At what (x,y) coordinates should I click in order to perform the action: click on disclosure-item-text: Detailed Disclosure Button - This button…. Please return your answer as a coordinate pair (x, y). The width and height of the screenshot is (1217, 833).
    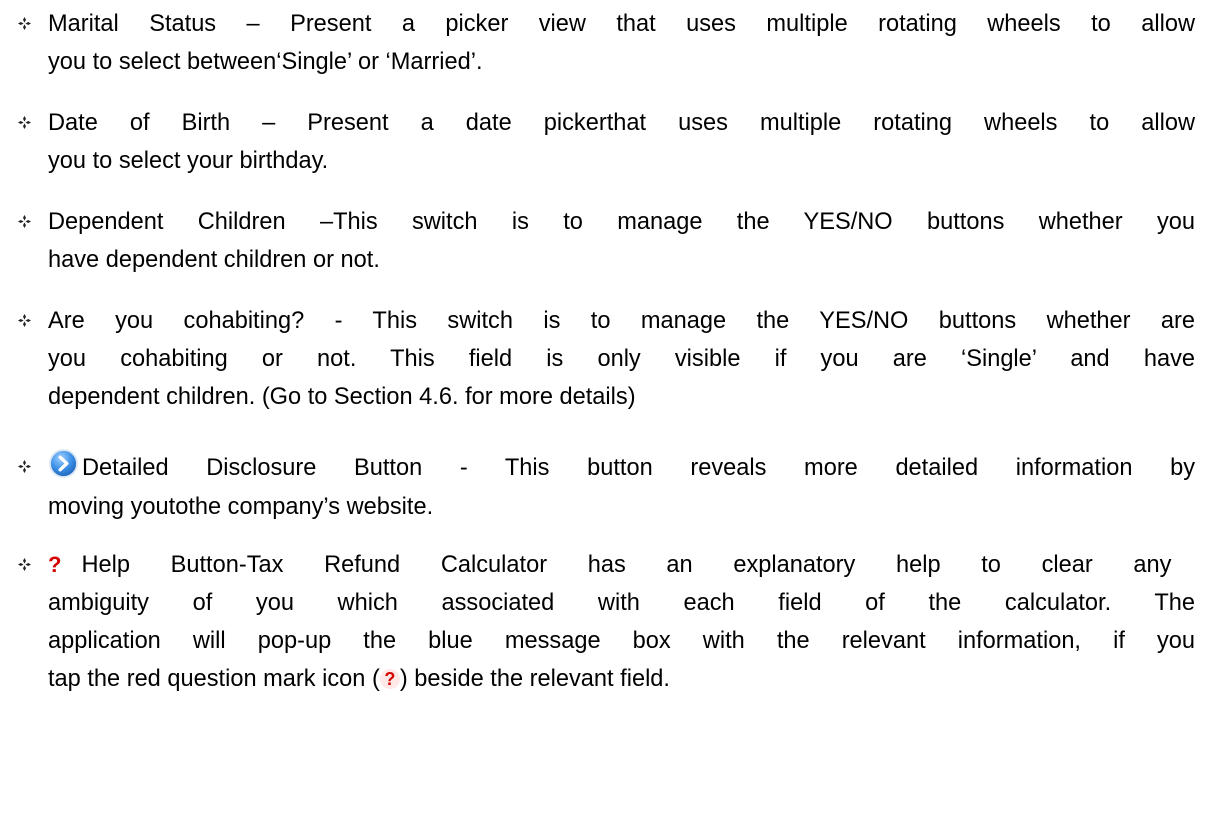
    Looking at the image, I should click on (638, 468).